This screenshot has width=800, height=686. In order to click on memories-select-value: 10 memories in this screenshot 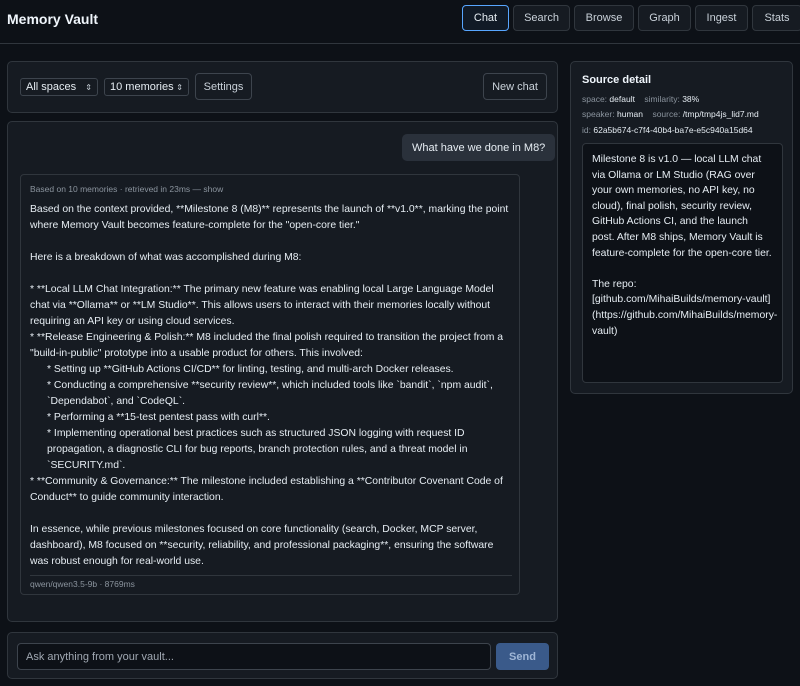, I will do `click(142, 87)`.